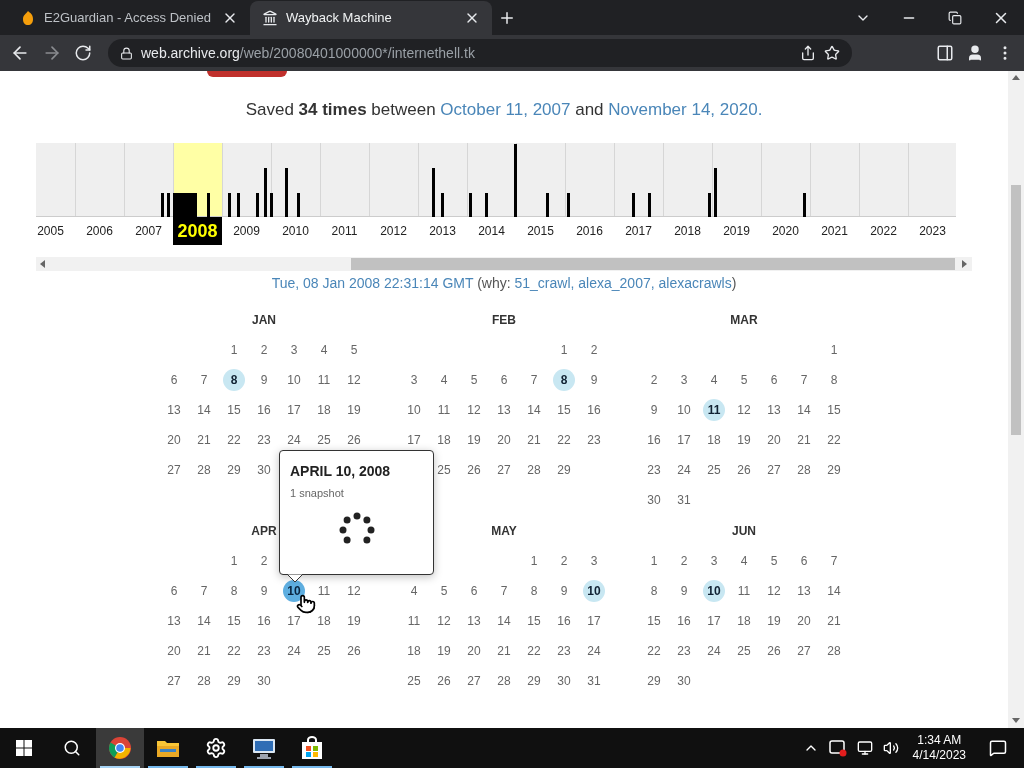 This screenshot has width=1024, height=768. Describe the element at coordinates (246, 231) in the screenshot. I see `year-label: 2009` at that location.